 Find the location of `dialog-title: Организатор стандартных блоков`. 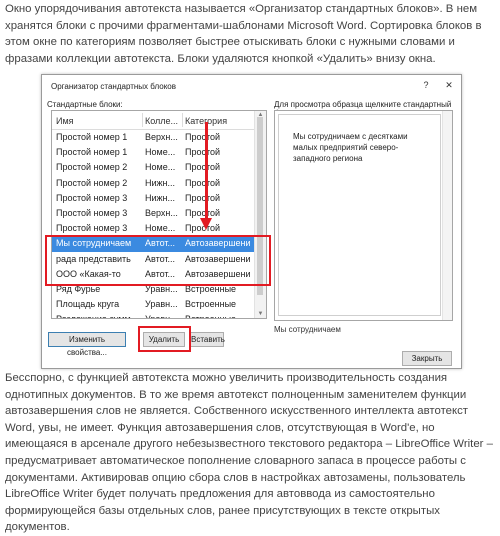

dialog-title: Организатор стандартных блоков is located at coordinates (113, 86).